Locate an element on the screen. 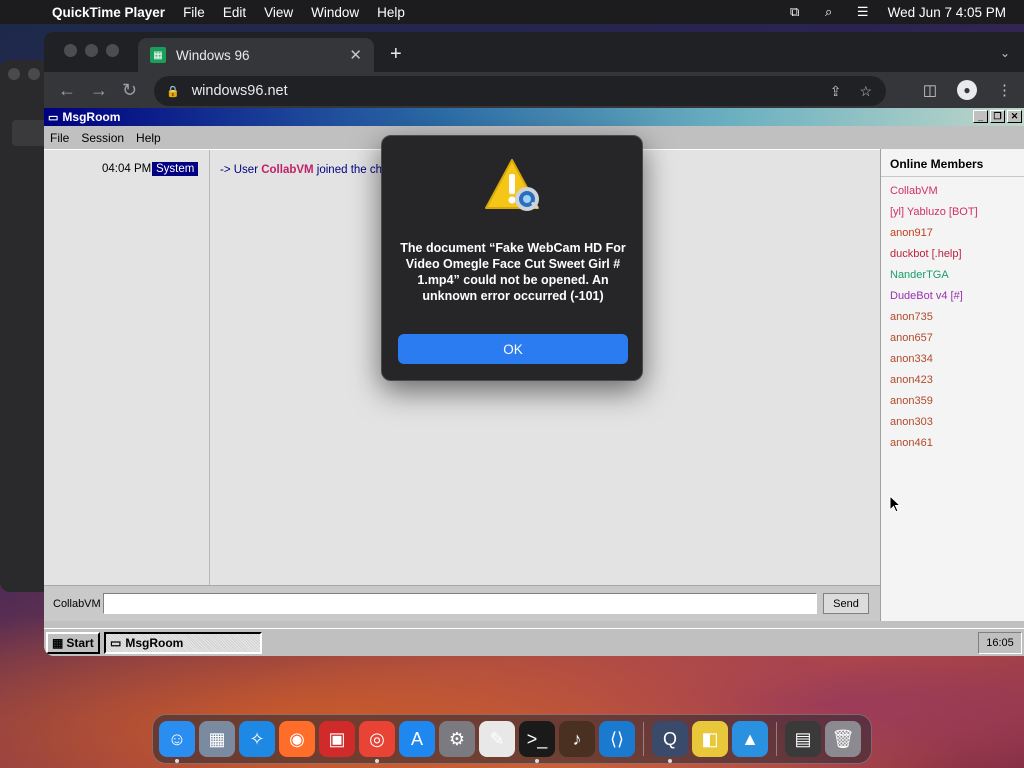 The width and height of the screenshot is (1024, 768). launchpad-icon: ▦ is located at coordinates (217, 739).